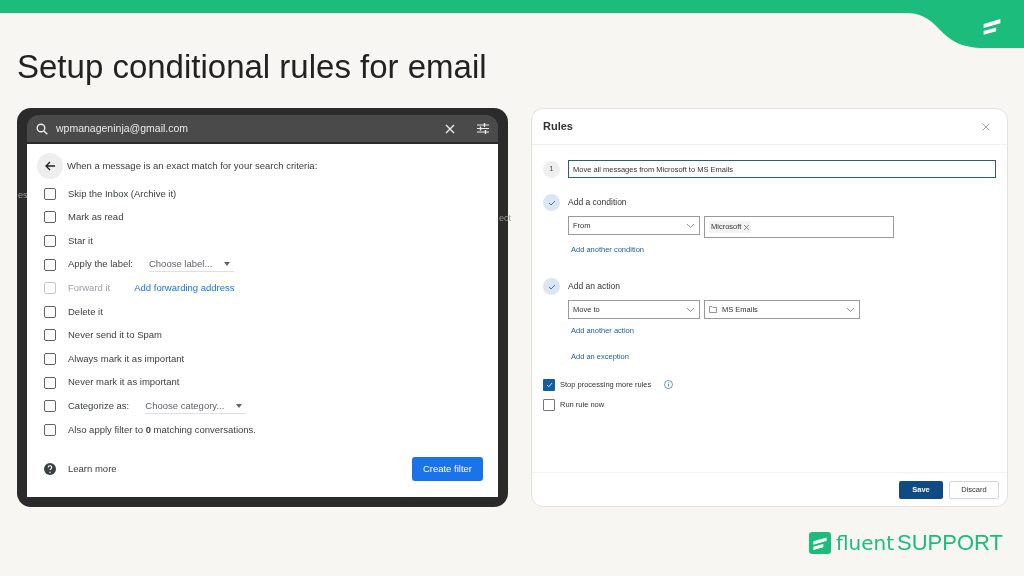 The height and width of the screenshot is (576, 1024). I want to click on check-icon, so click(549, 384).